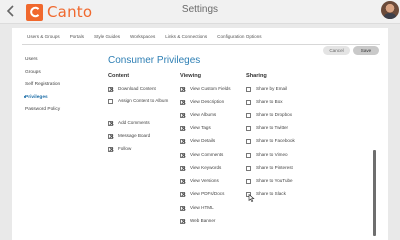 This screenshot has height=240, width=400. Describe the element at coordinates (77, 38) in the screenshot. I see `tab-portals: Portals` at that location.